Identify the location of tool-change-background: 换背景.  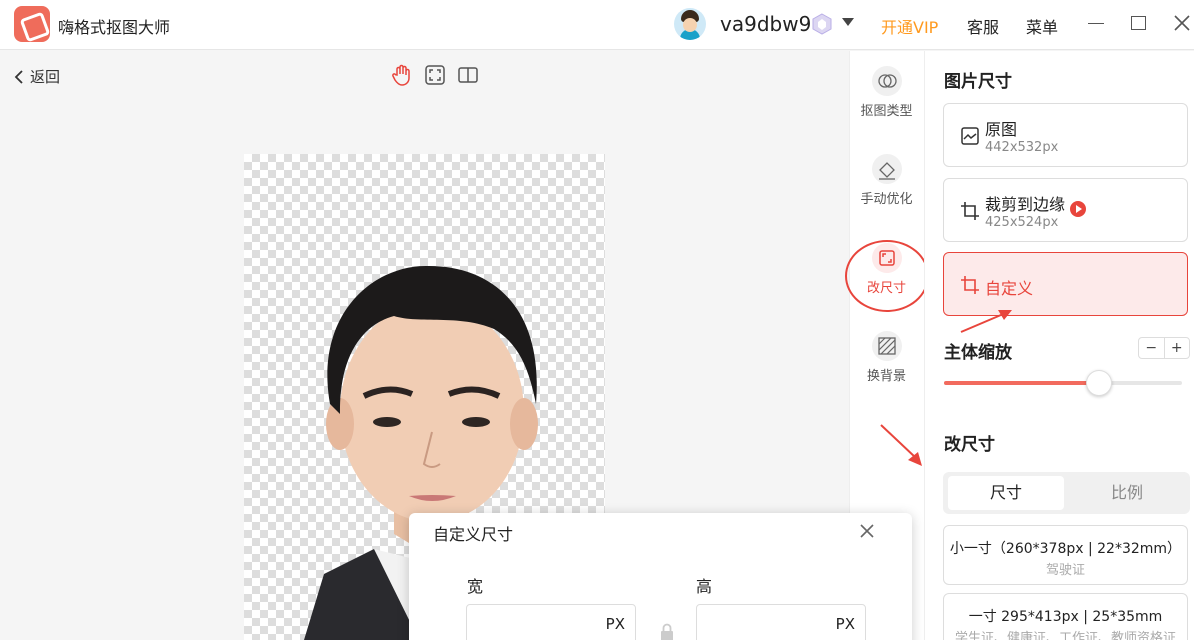
(886, 357).